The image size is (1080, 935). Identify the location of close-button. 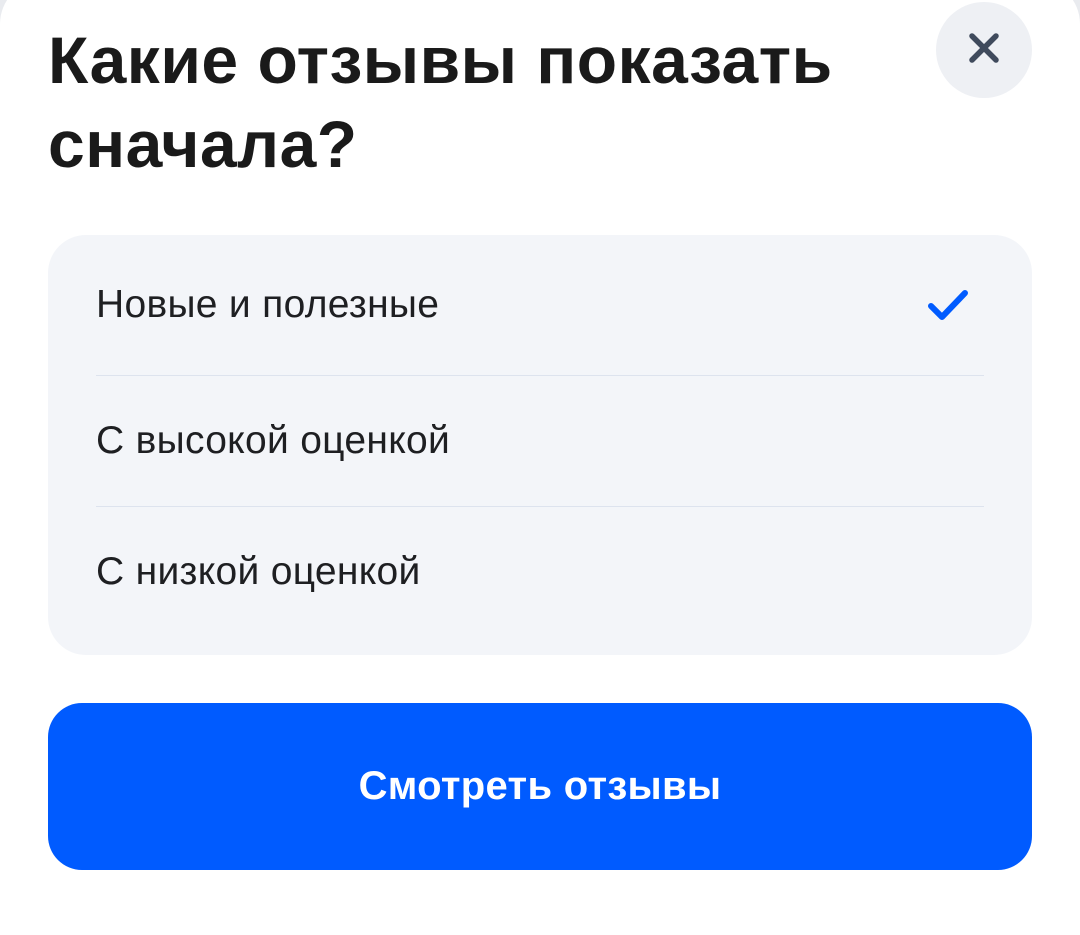
(984, 50).